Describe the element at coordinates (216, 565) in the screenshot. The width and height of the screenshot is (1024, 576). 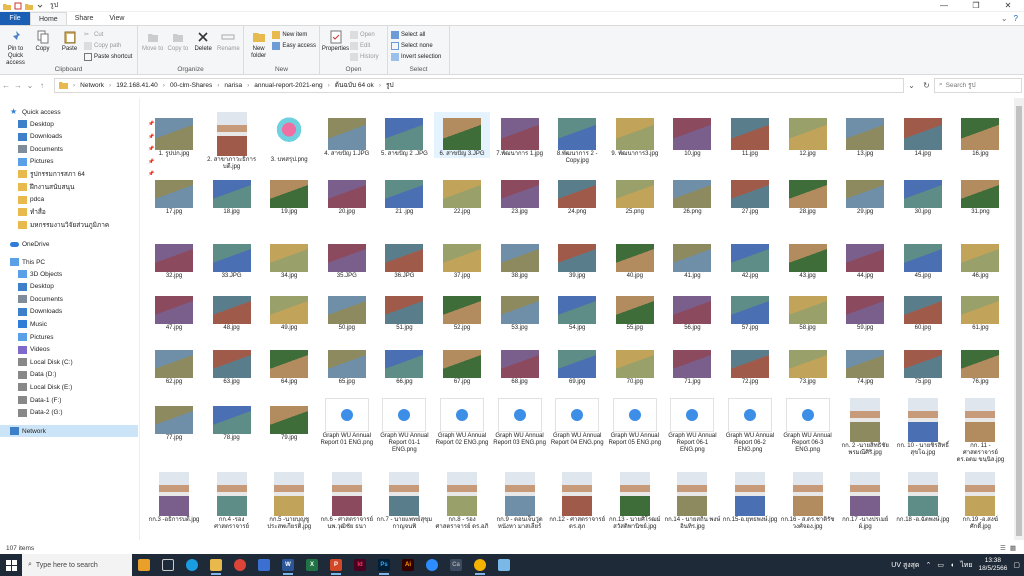
I see `file-explorer-icon` at that location.